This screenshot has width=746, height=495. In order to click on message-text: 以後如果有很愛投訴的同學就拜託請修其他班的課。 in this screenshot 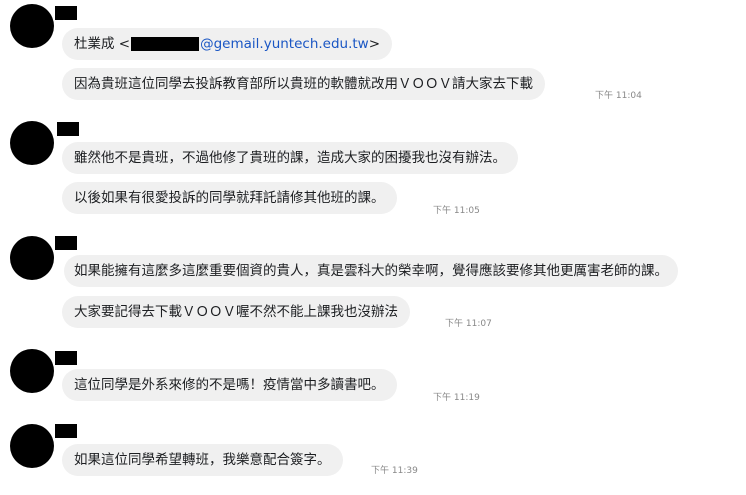, I will do `click(229, 198)`.